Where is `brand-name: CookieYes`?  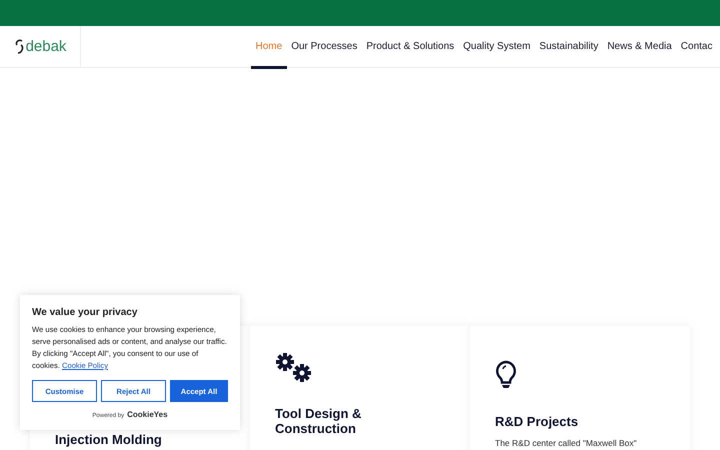
brand-name: CookieYes is located at coordinates (147, 414).